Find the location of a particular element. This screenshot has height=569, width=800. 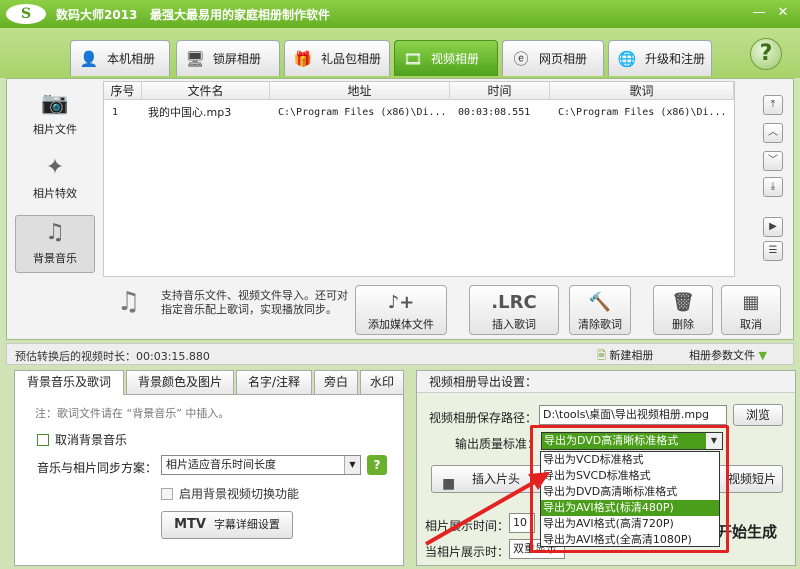

browse-button: 浏览 is located at coordinates (758, 415).